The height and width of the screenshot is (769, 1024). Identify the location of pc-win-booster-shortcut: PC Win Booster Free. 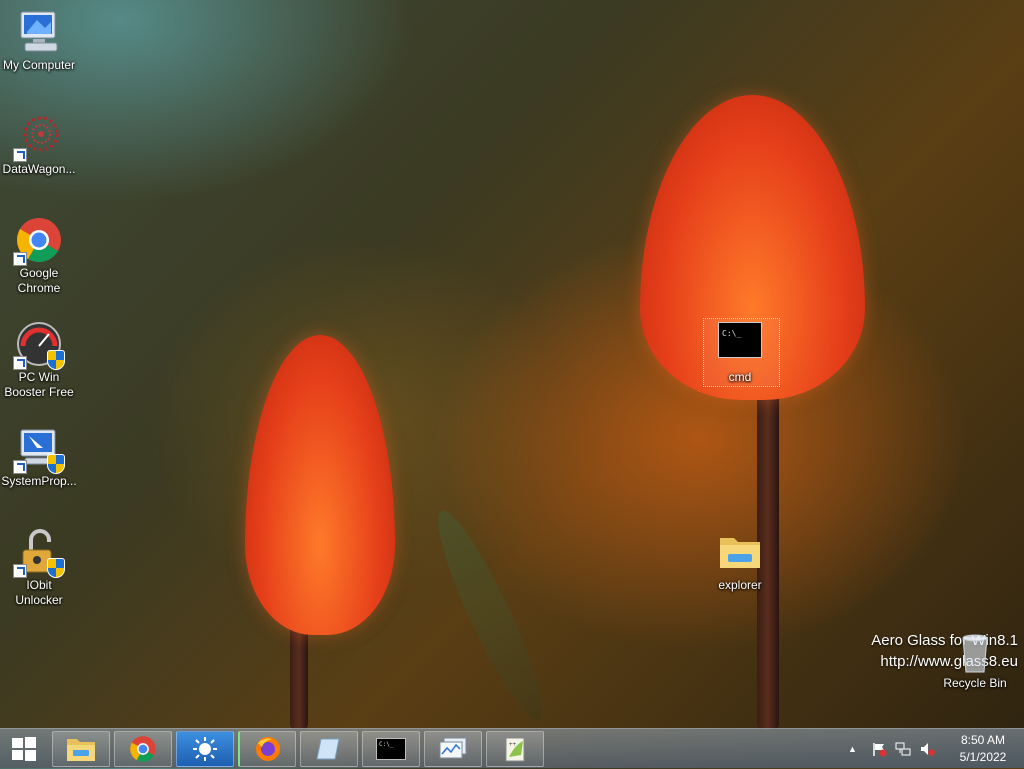
(39, 360).